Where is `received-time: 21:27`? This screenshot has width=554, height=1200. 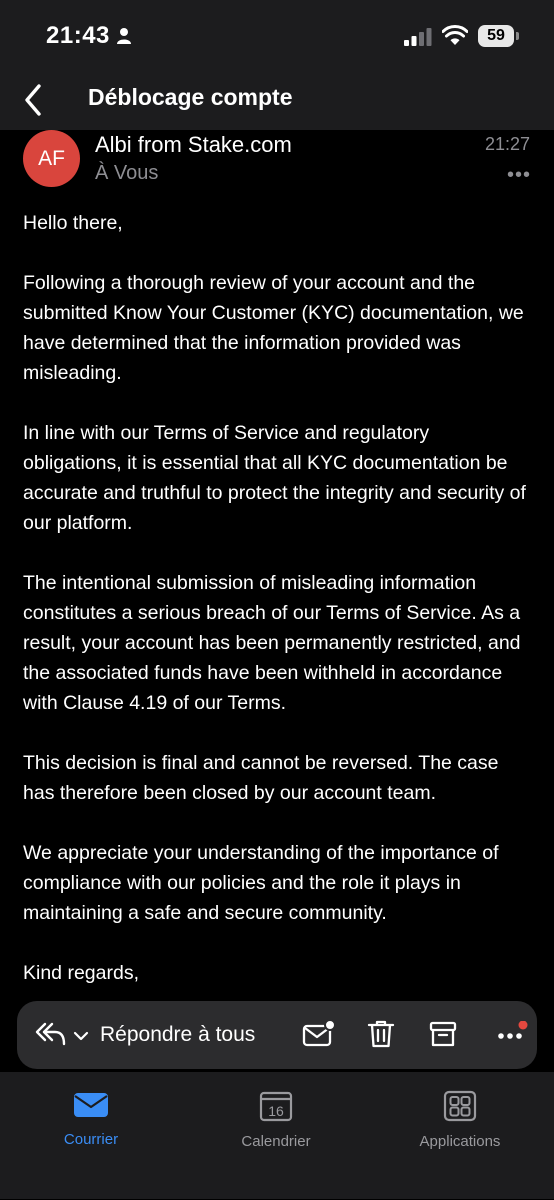
received-time: 21:27 is located at coordinates (507, 144).